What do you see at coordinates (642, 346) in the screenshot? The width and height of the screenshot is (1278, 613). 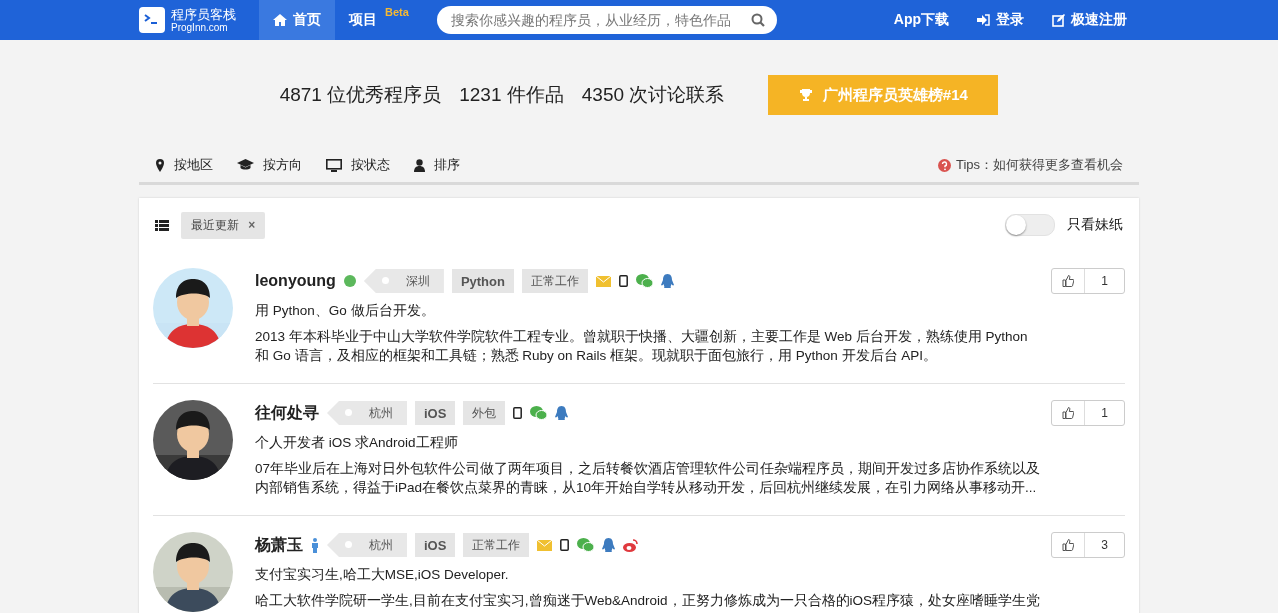 I see `profile-bio: 2013 年本科毕业于中山大学软件学院软件工程专业。曾就职于快播、大疆创新，主要工作是 Web 后台开发，熟练使用 Python 和 Go 语言，及相应的框架和工具链；熟悉 Ruby on Rails 框架。现就职于面包旅行，用 Python 开发后台 API。` at bounding box center [642, 346].